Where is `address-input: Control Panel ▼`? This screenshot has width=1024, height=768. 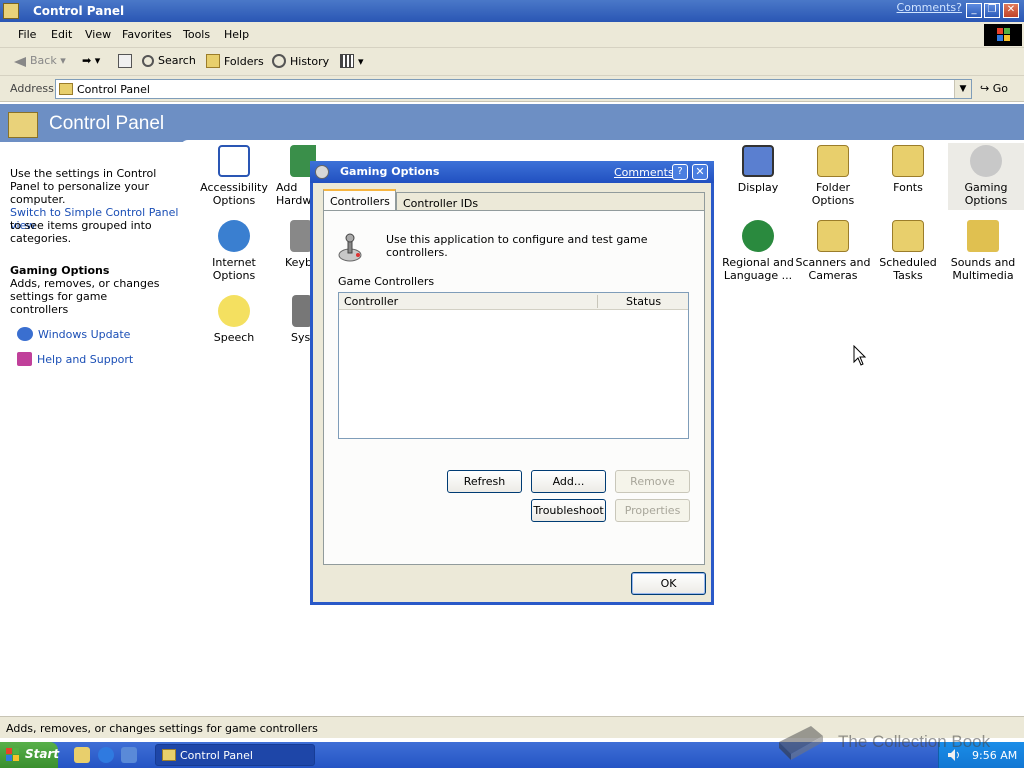 address-input: Control Panel ▼ is located at coordinates (513, 89).